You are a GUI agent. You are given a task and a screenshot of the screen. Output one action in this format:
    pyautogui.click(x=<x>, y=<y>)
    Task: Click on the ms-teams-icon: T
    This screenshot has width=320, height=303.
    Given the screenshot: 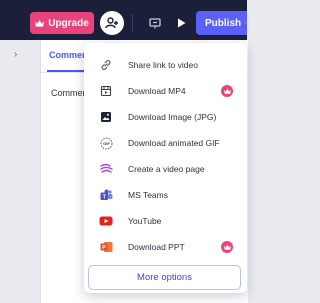 What is the action you would take?
    pyautogui.click(x=106, y=195)
    